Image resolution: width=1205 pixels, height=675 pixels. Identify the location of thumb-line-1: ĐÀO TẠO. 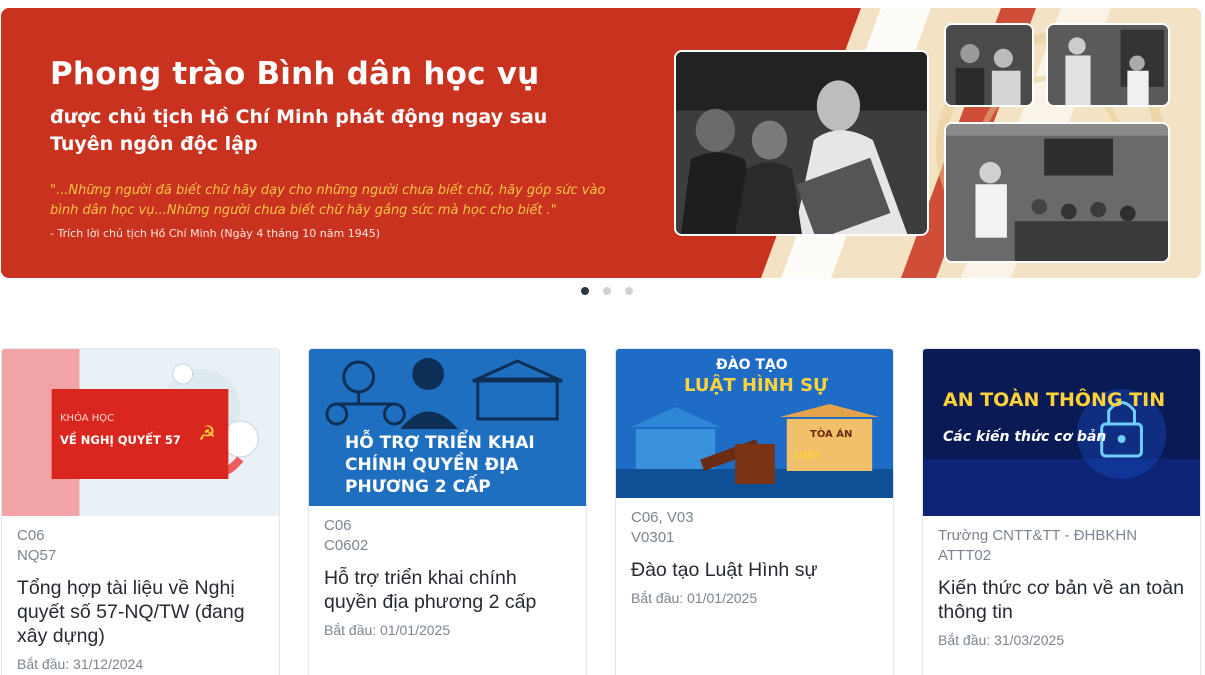
(752, 365).